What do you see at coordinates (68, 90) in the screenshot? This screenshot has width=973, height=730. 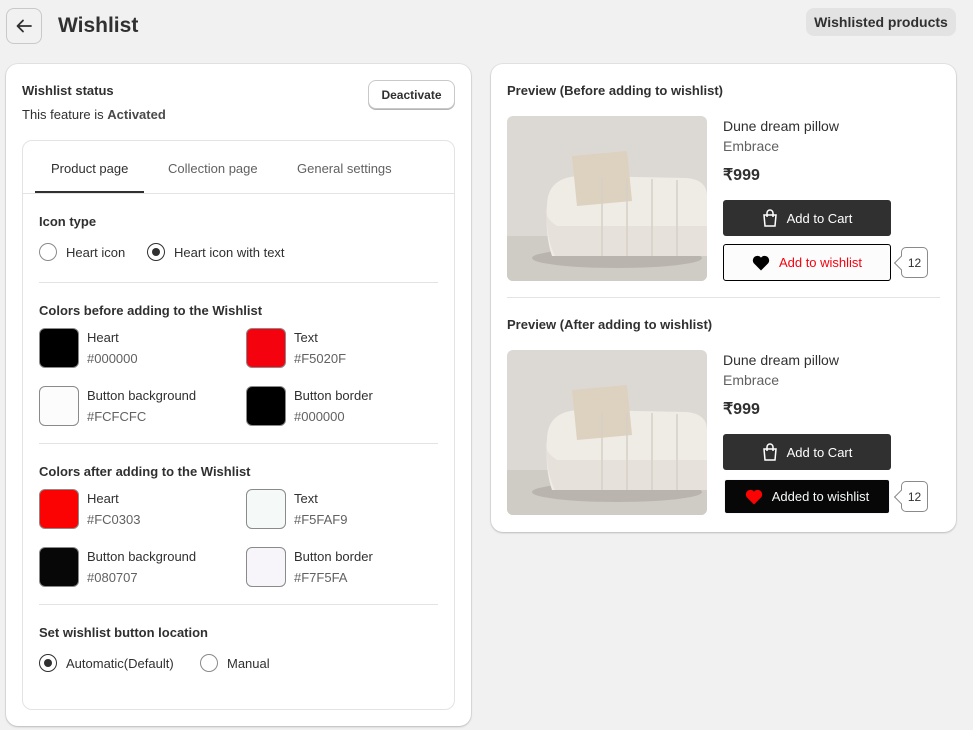 I see `status-title: Wishlist status` at bounding box center [68, 90].